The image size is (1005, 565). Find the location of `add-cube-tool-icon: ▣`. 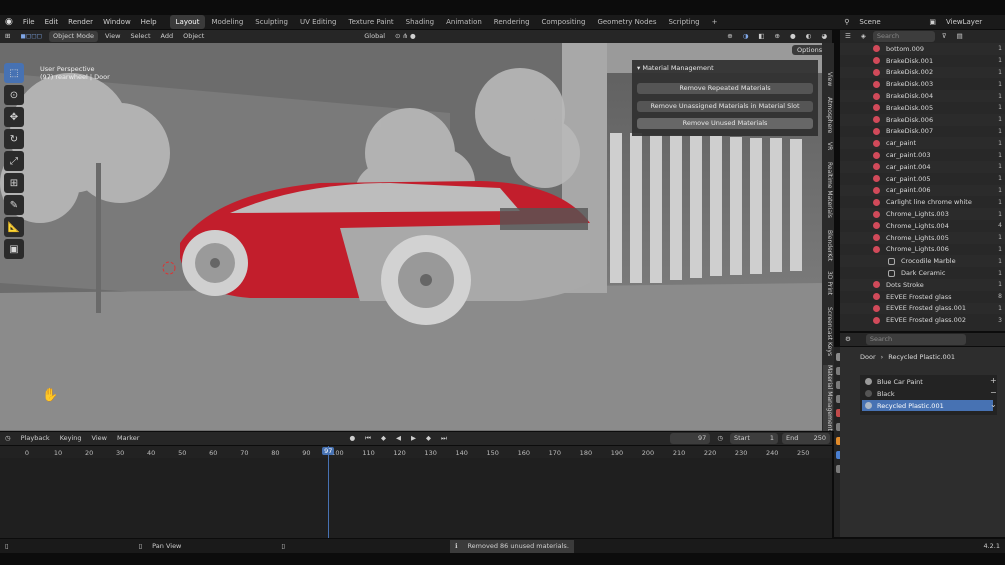

add-cube-tool-icon: ▣ is located at coordinates (14, 249).